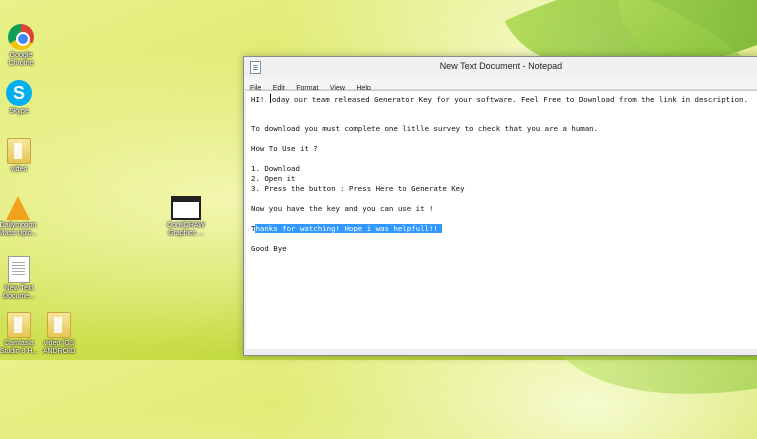 The height and width of the screenshot is (439, 757). What do you see at coordinates (270, 98) in the screenshot?
I see `text-cursor` at bounding box center [270, 98].